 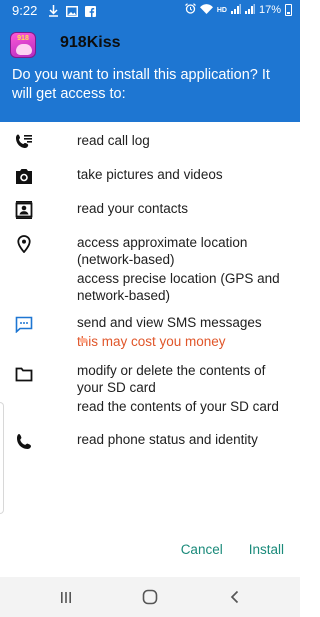 What do you see at coordinates (24, 210) in the screenshot?
I see `contacts-icon` at bounding box center [24, 210].